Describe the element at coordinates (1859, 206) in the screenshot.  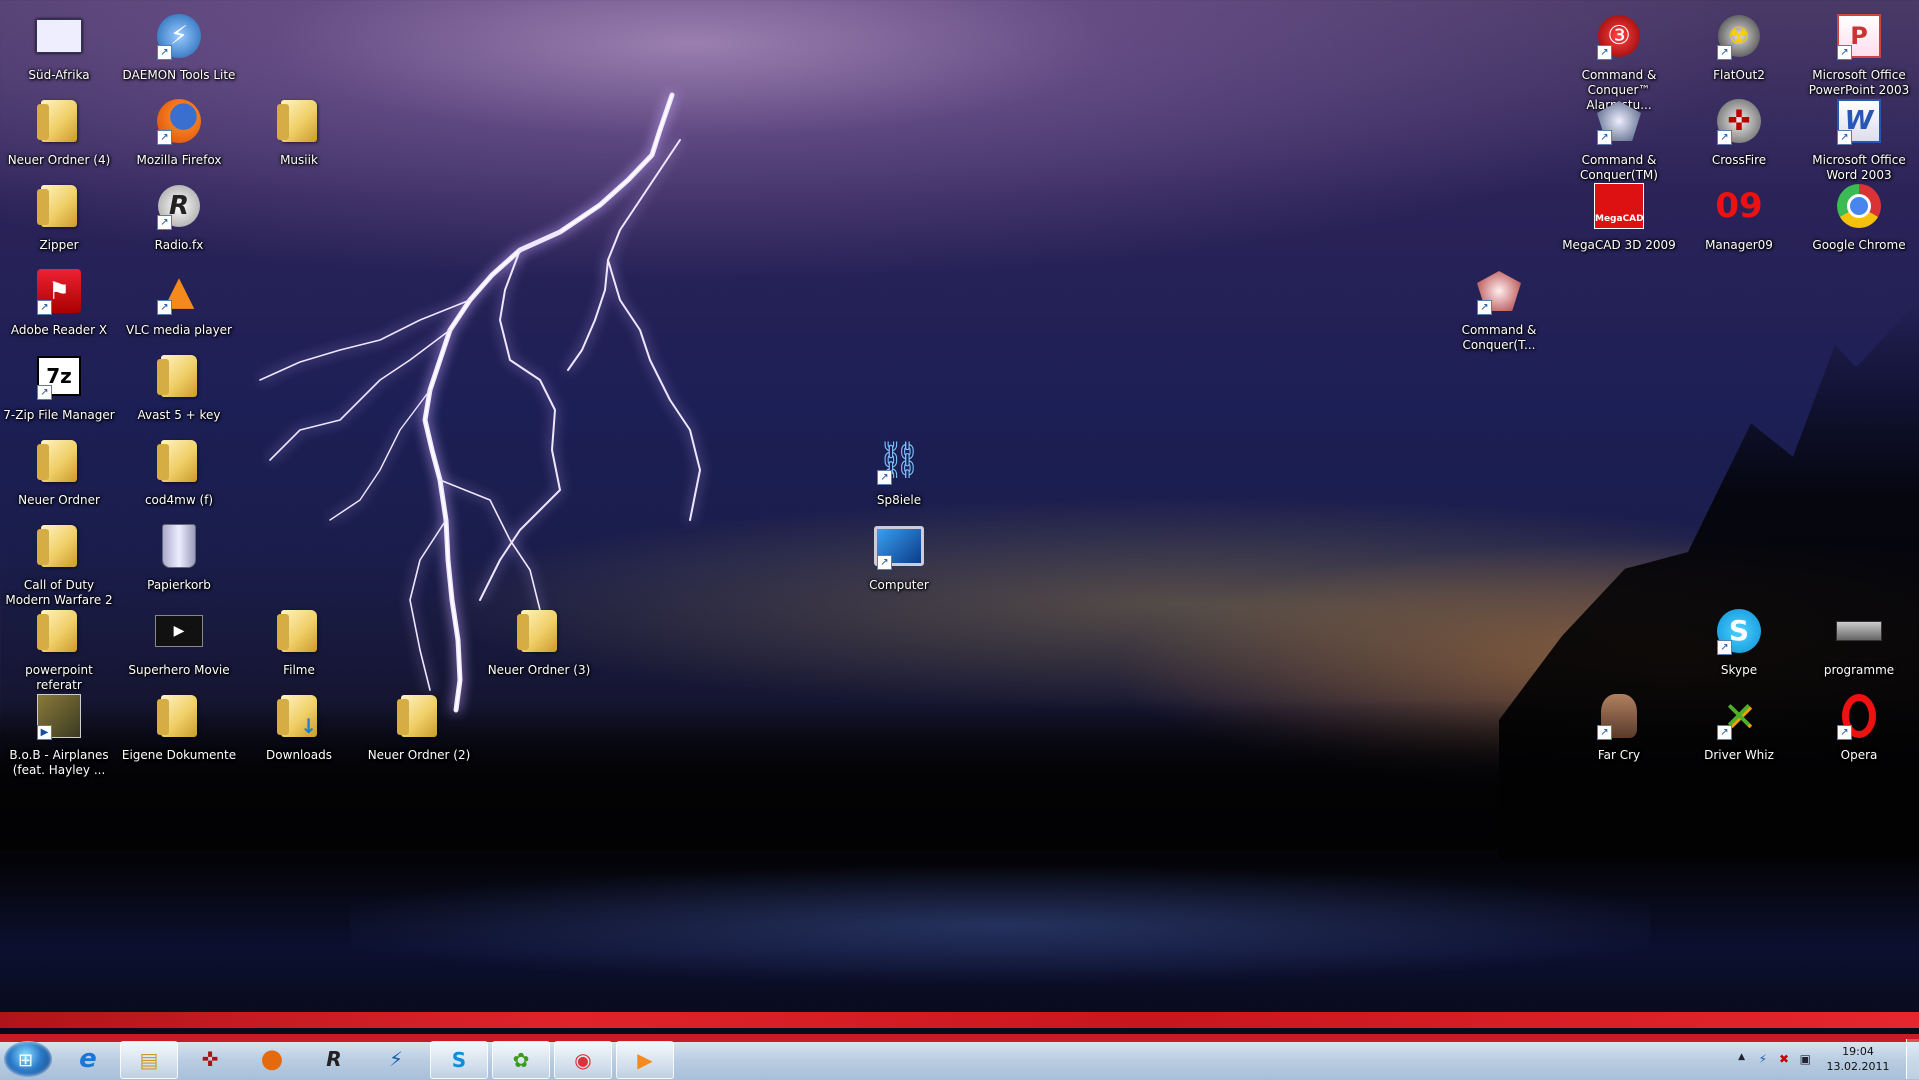
I see `chrome-icon` at that location.